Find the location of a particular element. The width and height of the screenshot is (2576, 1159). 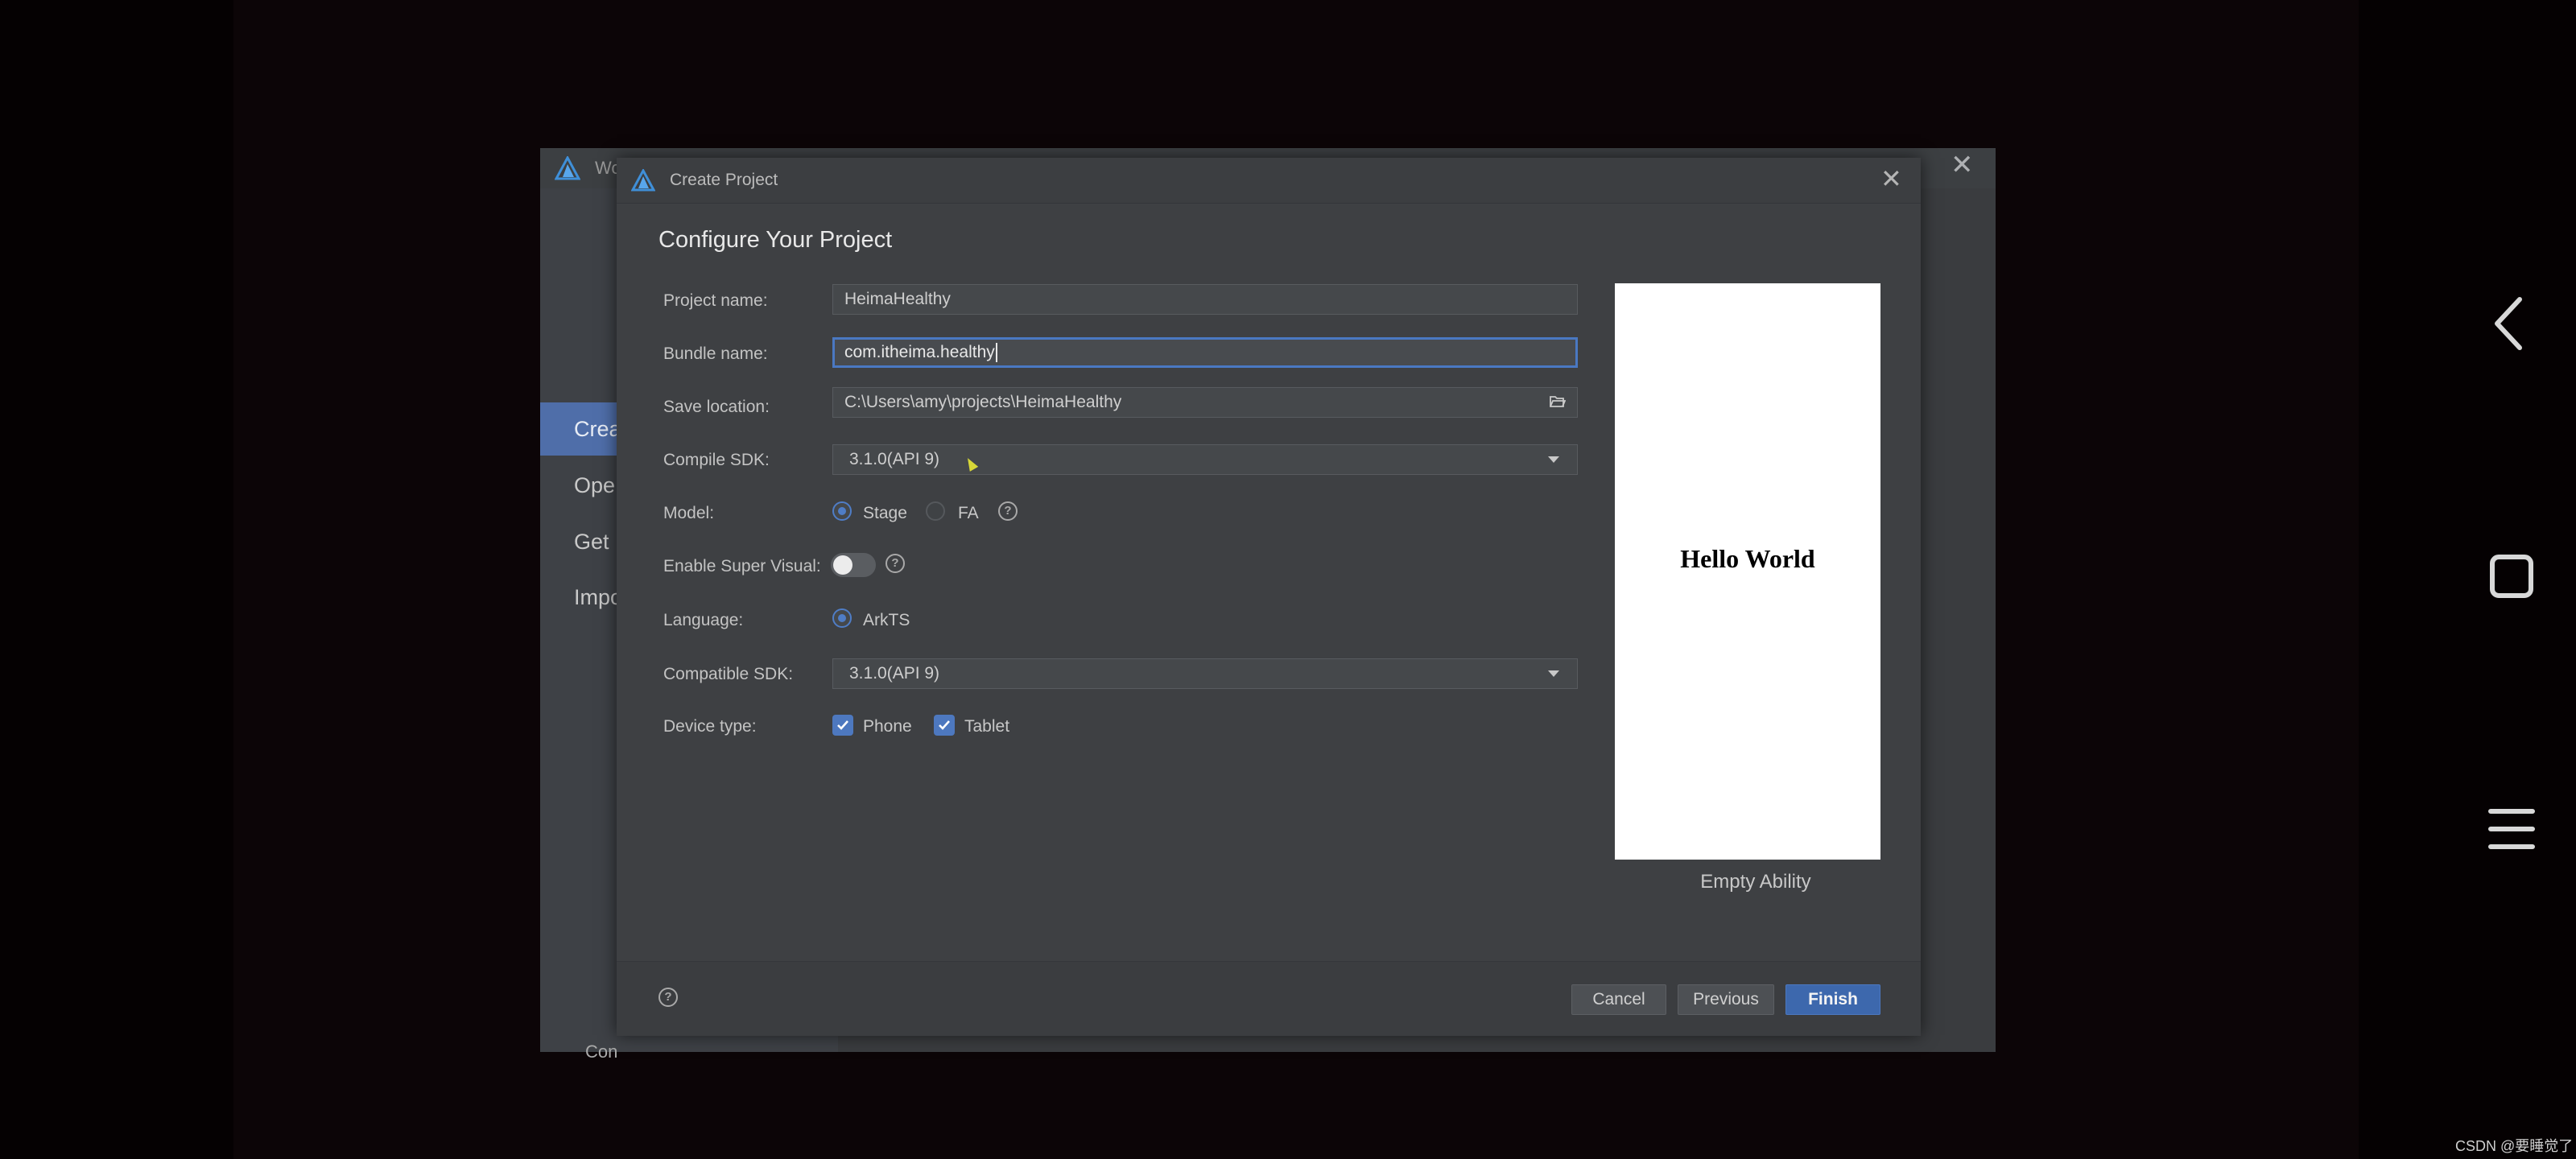

close-icon: ✕ is located at coordinates (1891, 179).